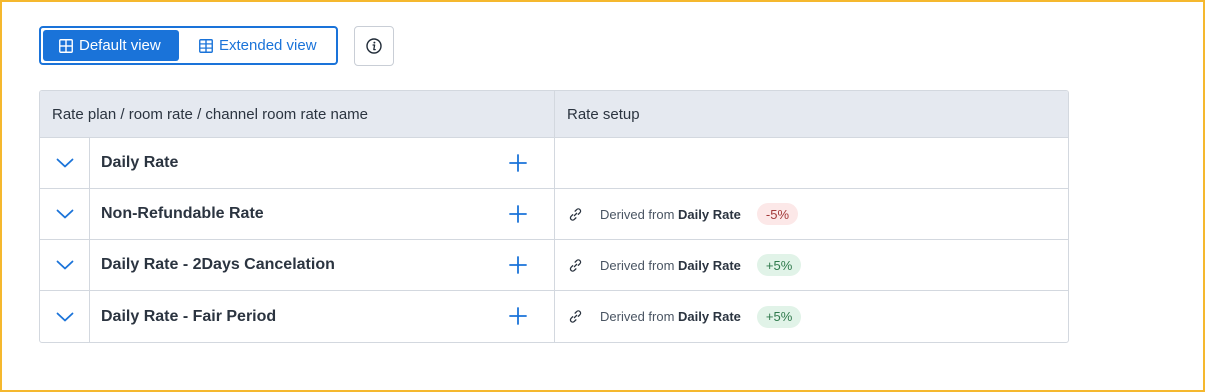 The height and width of the screenshot is (392, 1205). What do you see at coordinates (268, 45) in the screenshot?
I see `extended-view-label: Extended view` at bounding box center [268, 45].